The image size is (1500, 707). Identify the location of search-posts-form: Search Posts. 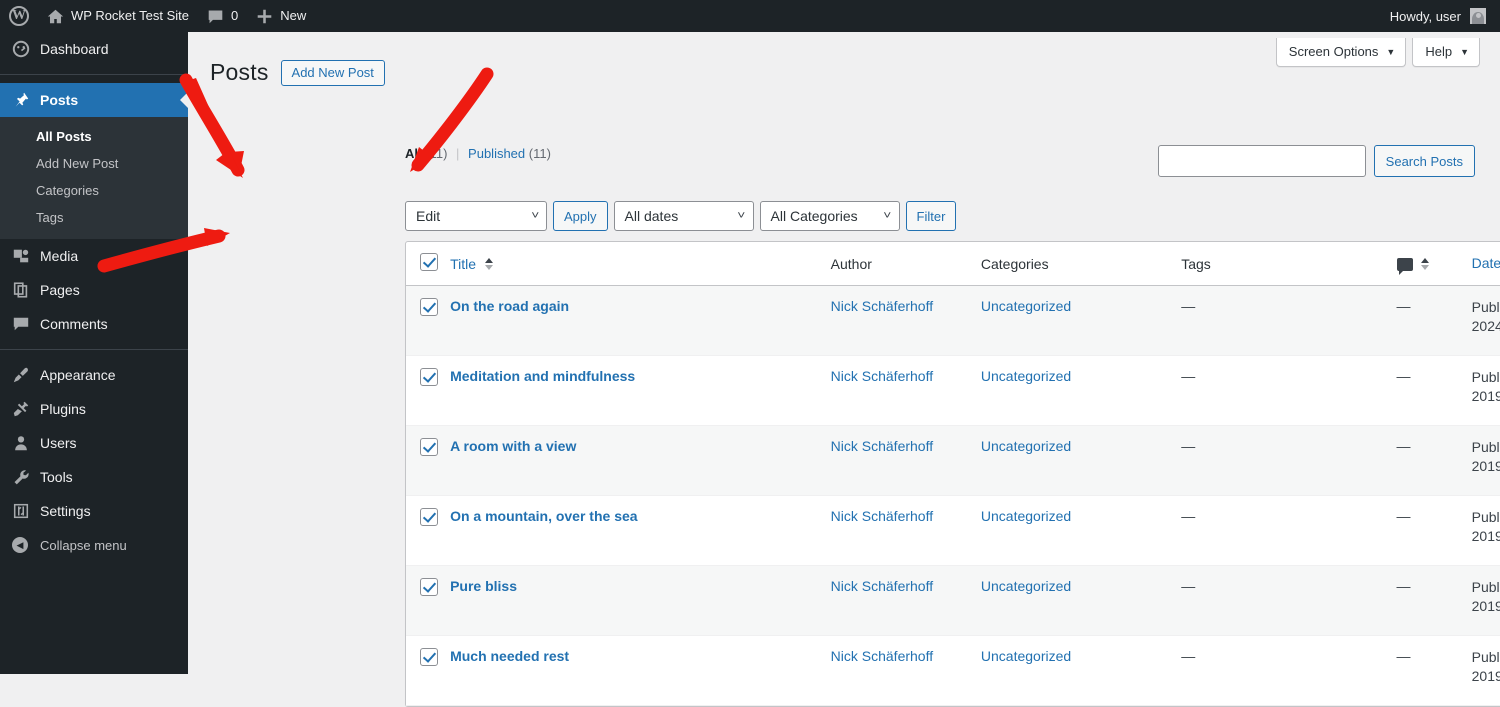
(1316, 161).